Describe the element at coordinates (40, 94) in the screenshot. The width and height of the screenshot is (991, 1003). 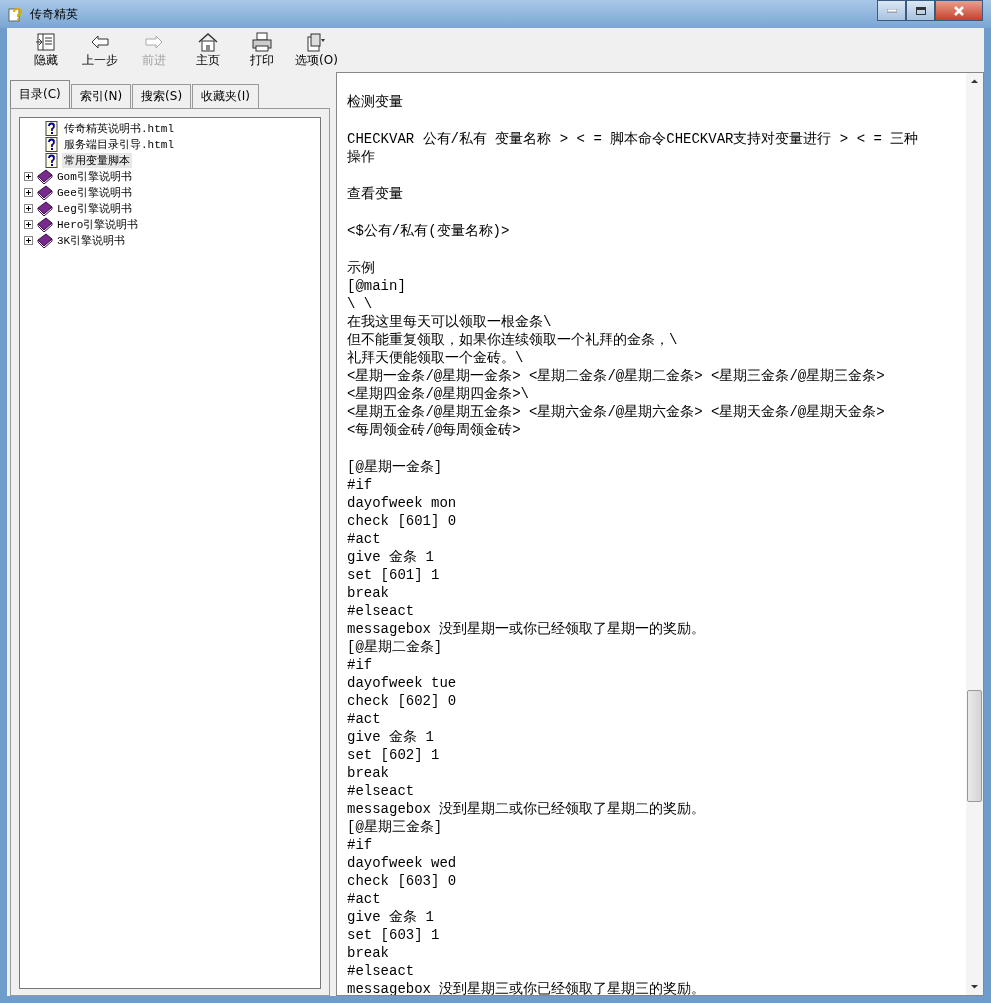
I see `tab: 目录(C)` at that location.